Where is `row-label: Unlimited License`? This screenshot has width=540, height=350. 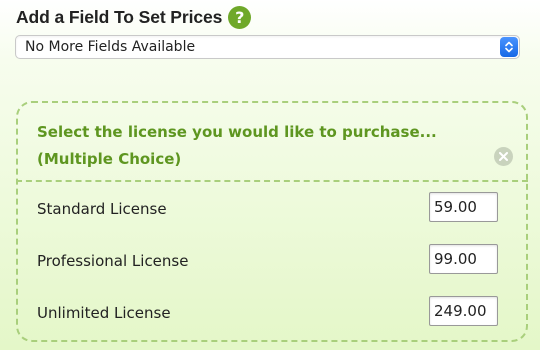 row-label: Unlimited License is located at coordinates (104, 313).